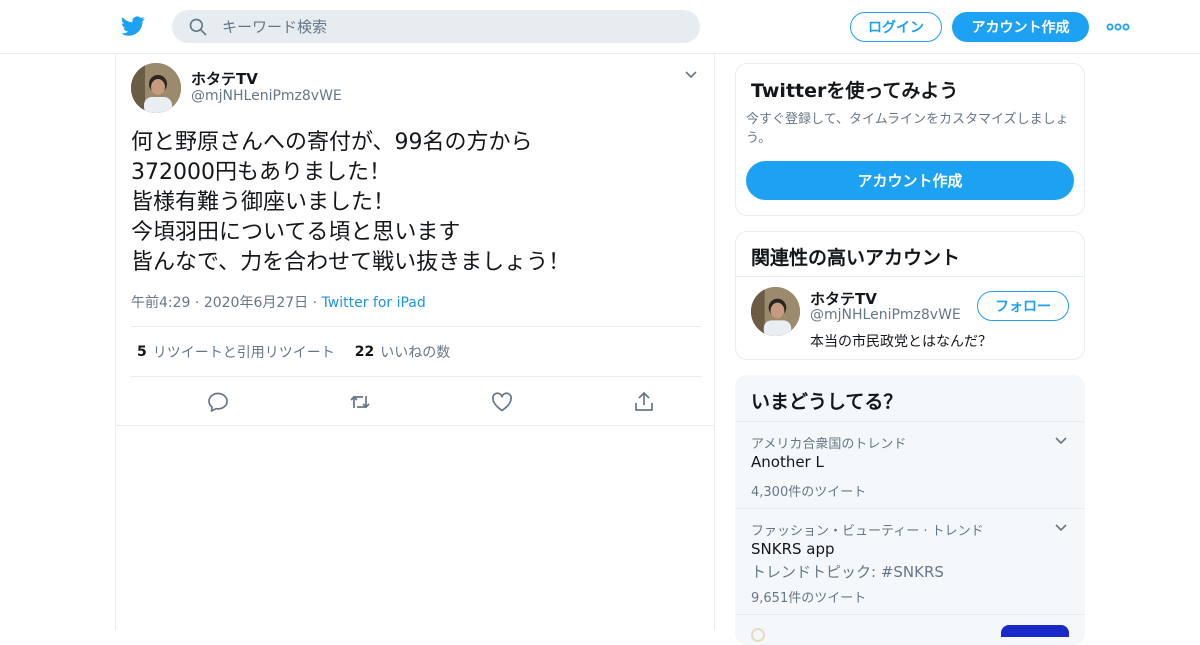 The image size is (1200, 645). What do you see at coordinates (218, 402) in the screenshot?
I see `reply-icon` at bounding box center [218, 402].